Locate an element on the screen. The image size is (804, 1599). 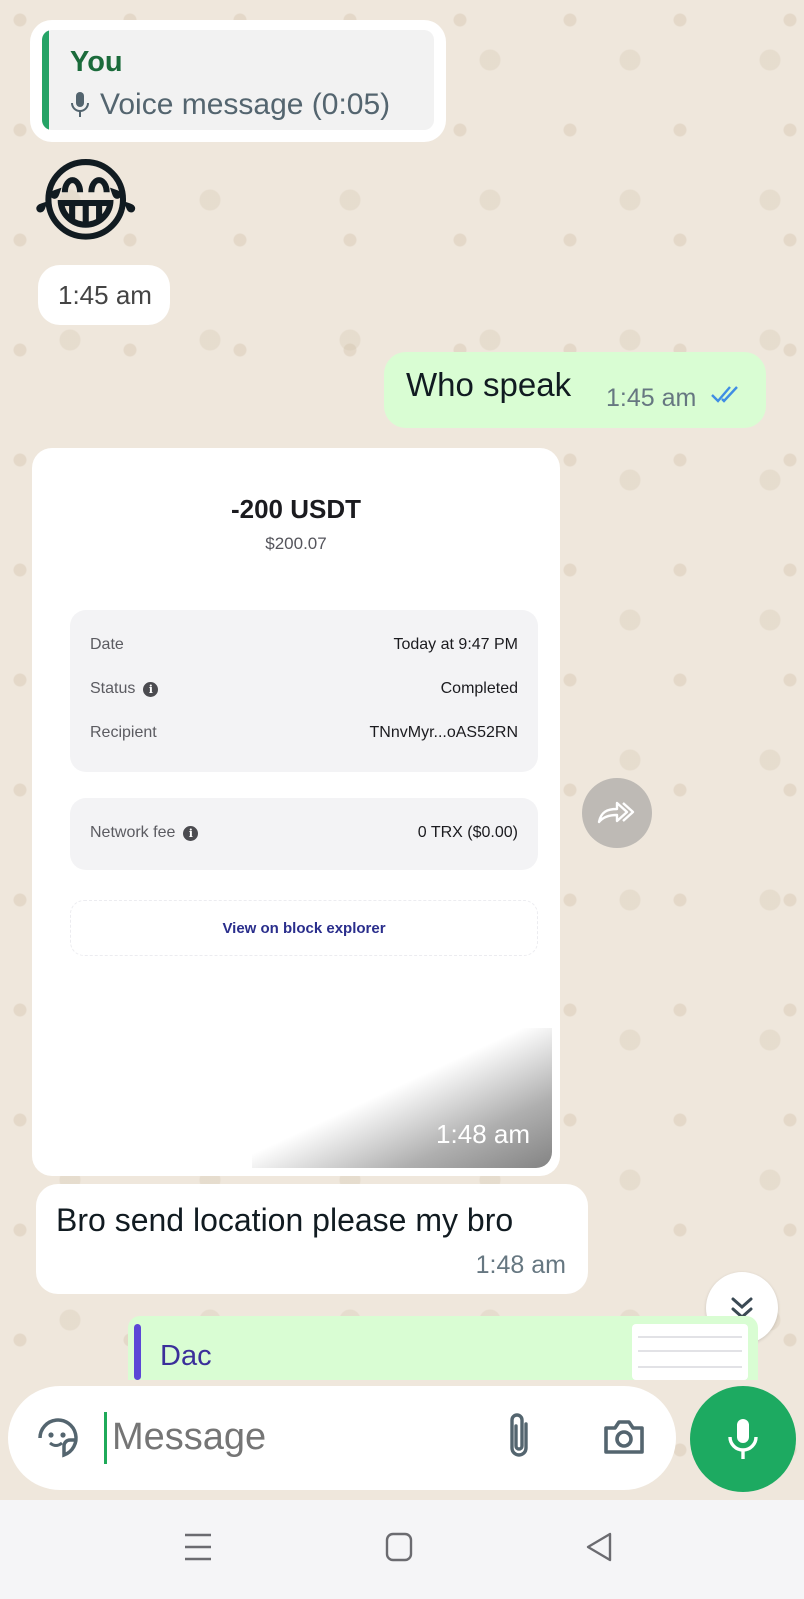
detail-row-fee: Network fee i 0 TRX ($0.00) is located at coordinates (304, 833).